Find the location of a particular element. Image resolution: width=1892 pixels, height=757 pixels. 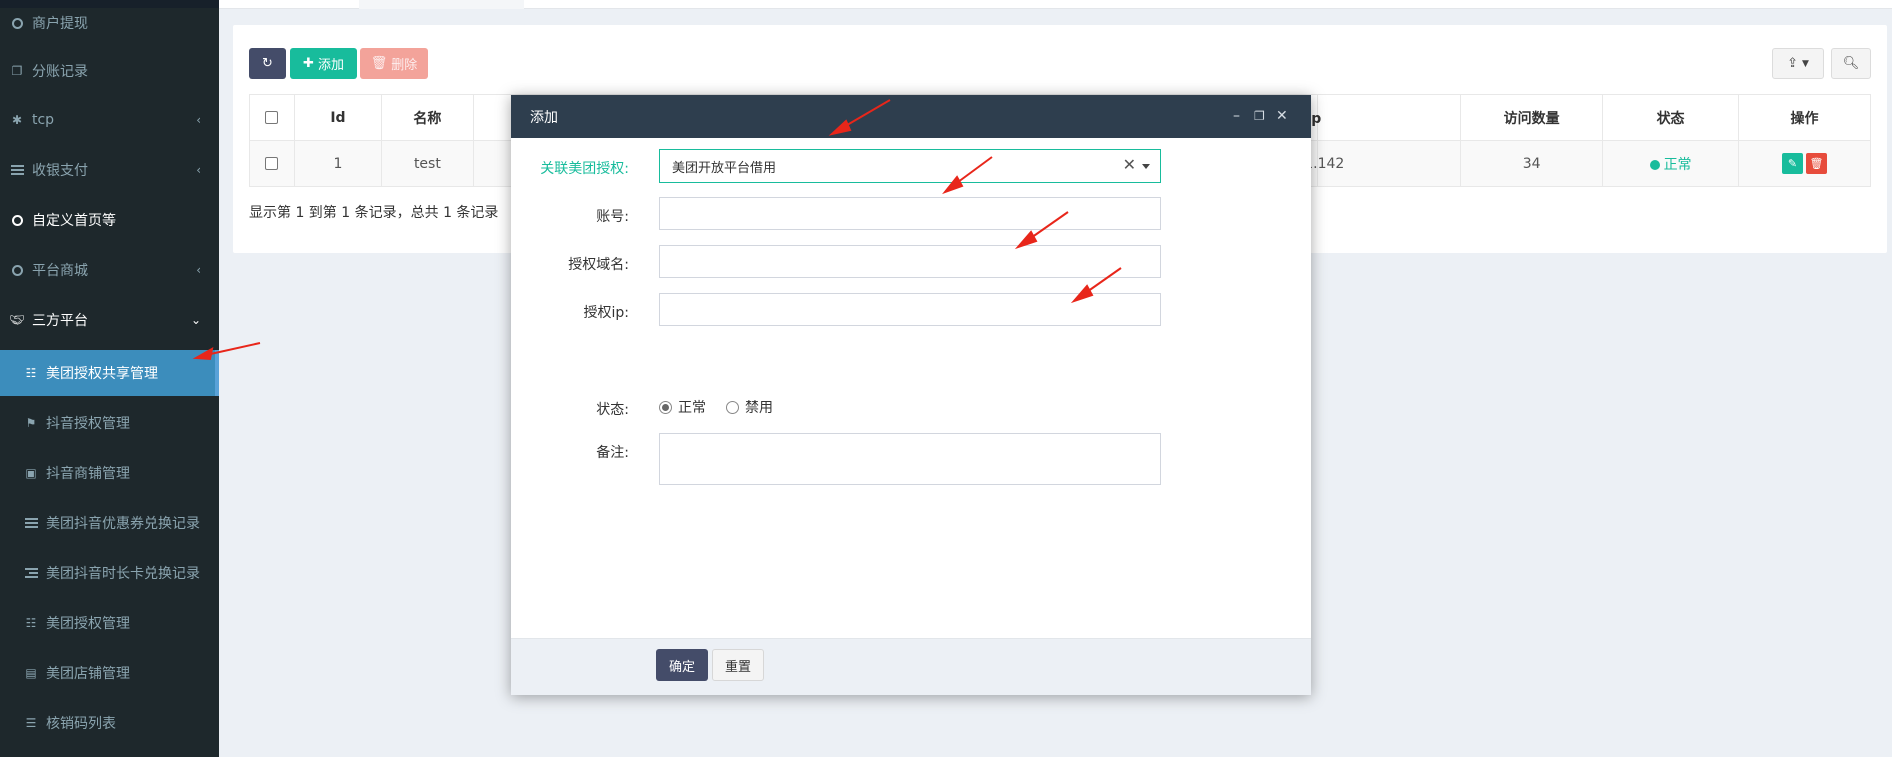

sidebar-item-cashier-pay: 收银支付 ‹ is located at coordinates (109, 170).